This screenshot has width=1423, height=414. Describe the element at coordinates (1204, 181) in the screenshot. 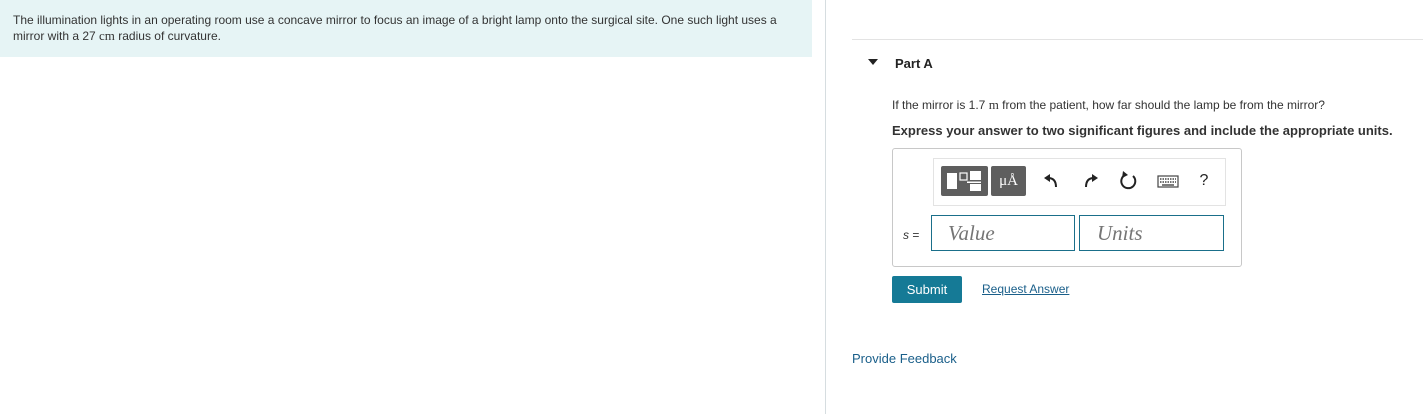

I see `help-button: ?` at that location.